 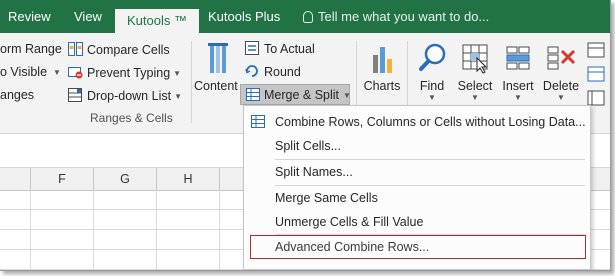 I want to click on menu-item-label: Unmerge Cells & Fill Value, so click(x=349, y=222).